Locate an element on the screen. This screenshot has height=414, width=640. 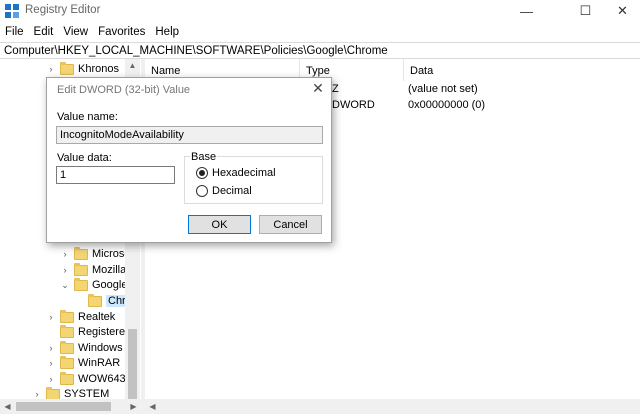
tree-horizontal-scrollbar: ◀ ▶ is located at coordinates (70, 406).